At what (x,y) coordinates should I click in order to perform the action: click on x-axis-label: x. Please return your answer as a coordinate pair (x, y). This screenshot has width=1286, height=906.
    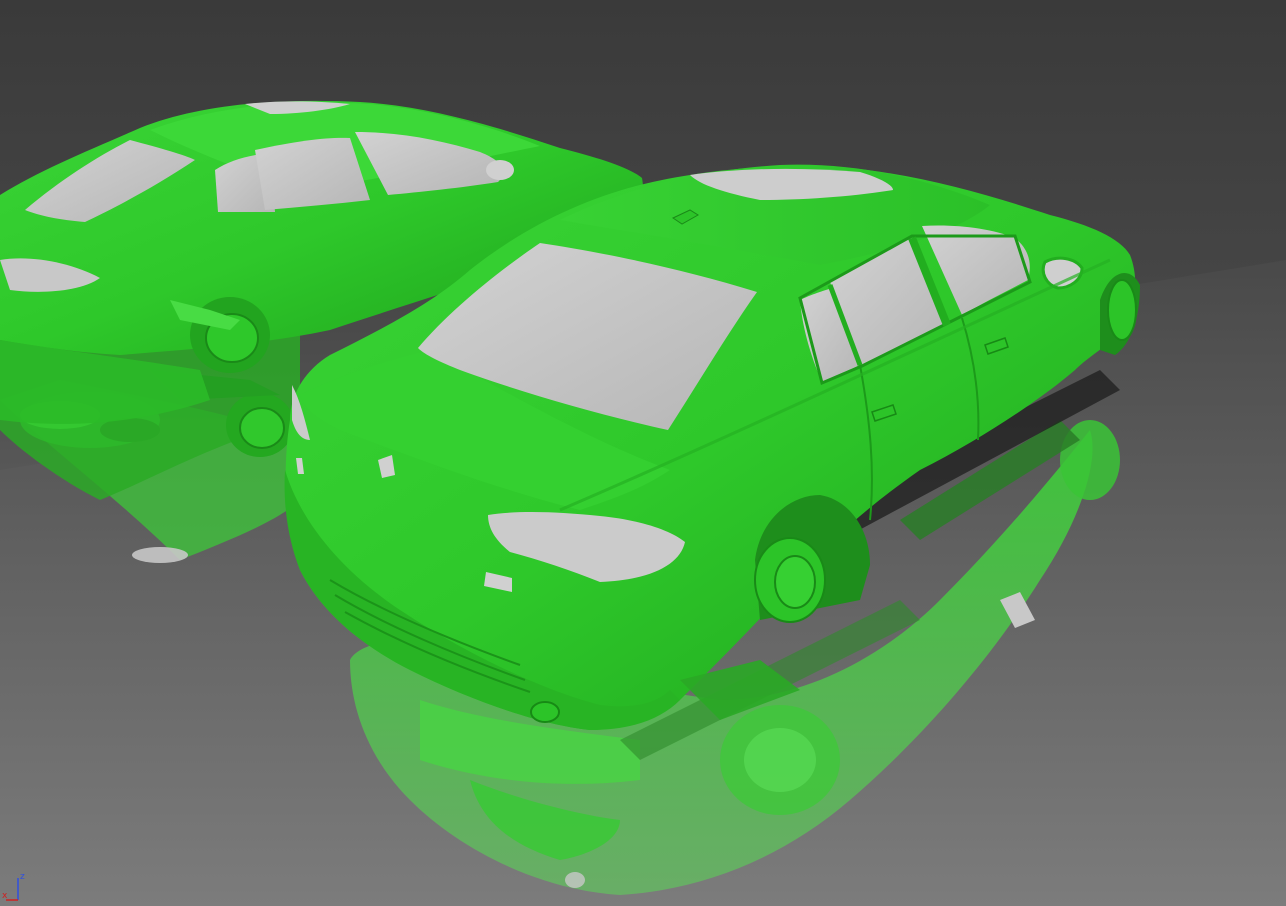
    Looking at the image, I should click on (5, 896).